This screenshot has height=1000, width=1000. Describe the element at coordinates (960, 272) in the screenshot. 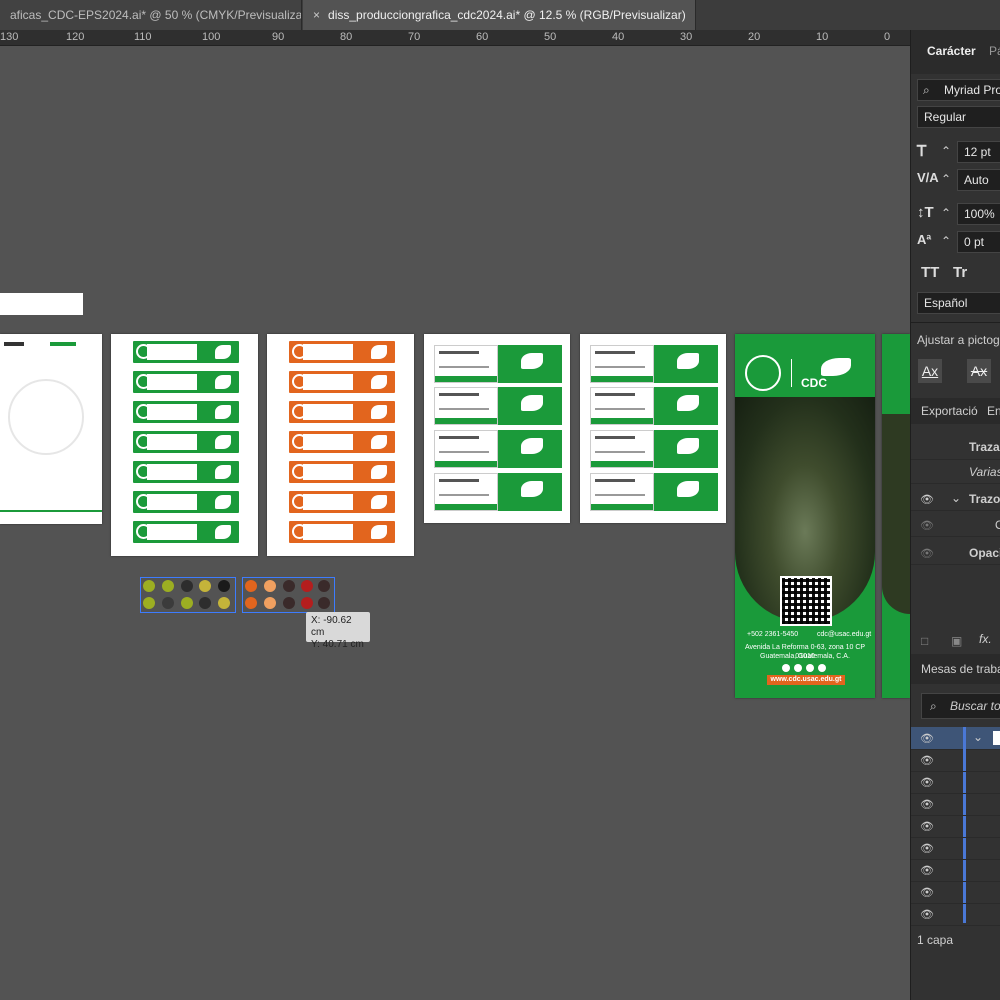

I see `small-caps-button: Tr` at that location.